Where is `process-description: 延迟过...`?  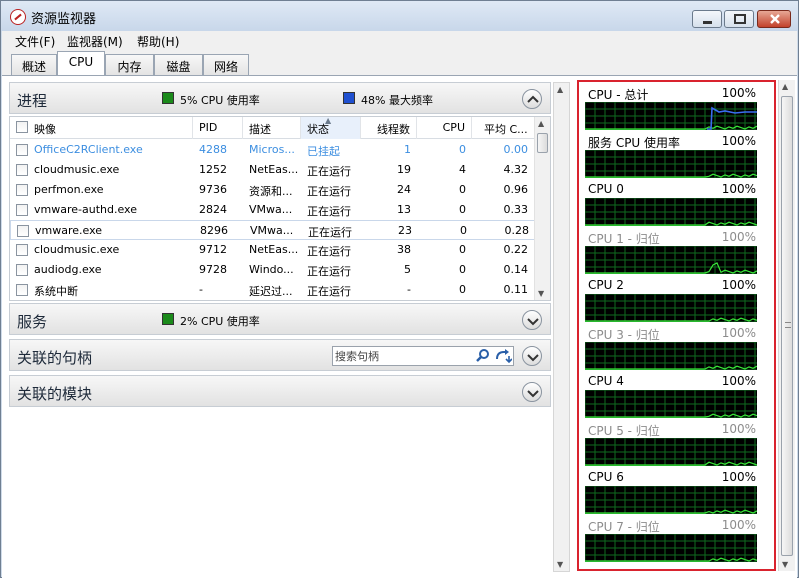 process-description: 延迟过... is located at coordinates (271, 291).